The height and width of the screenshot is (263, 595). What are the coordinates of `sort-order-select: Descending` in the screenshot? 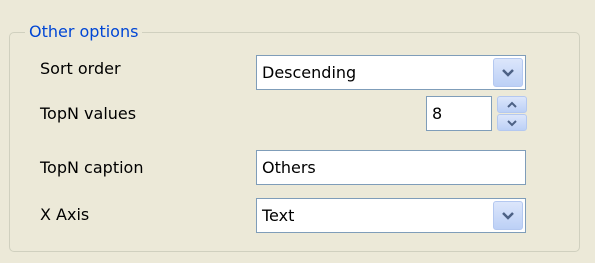 It's located at (391, 72).